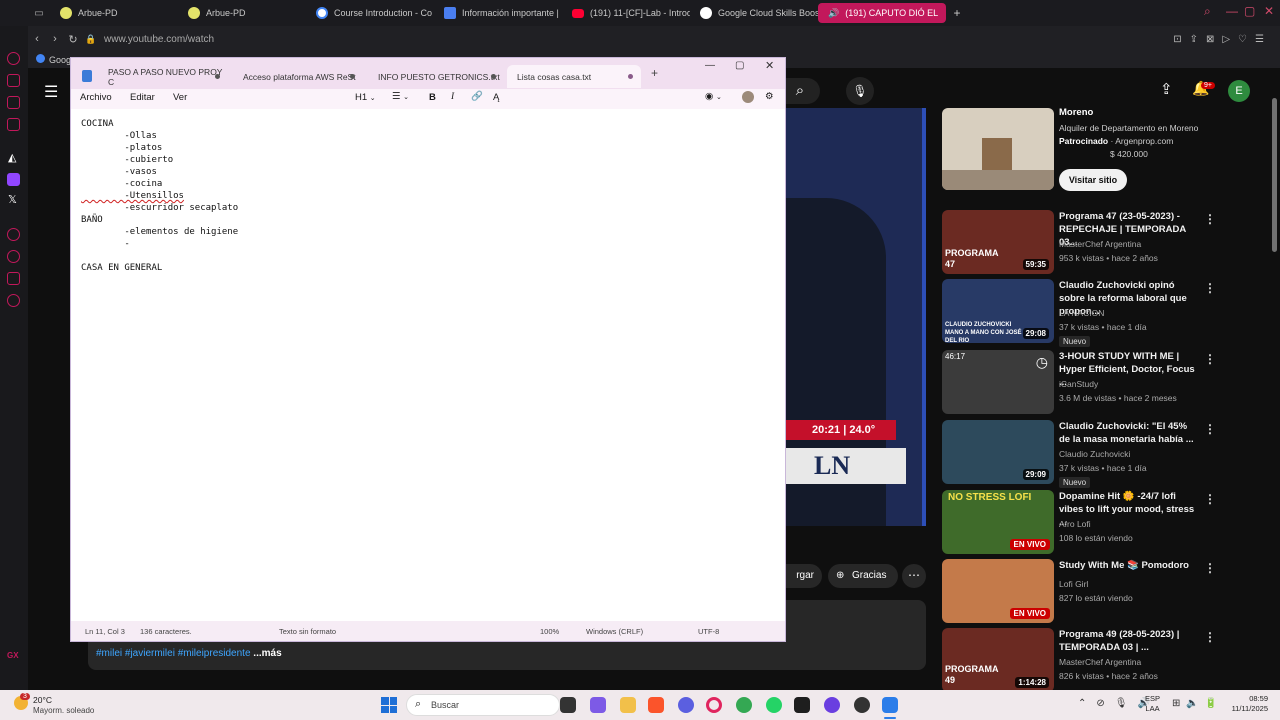 The image size is (1280, 720). Describe the element at coordinates (914, 576) in the screenshot. I see `more-actions-button: ⋯` at that location.